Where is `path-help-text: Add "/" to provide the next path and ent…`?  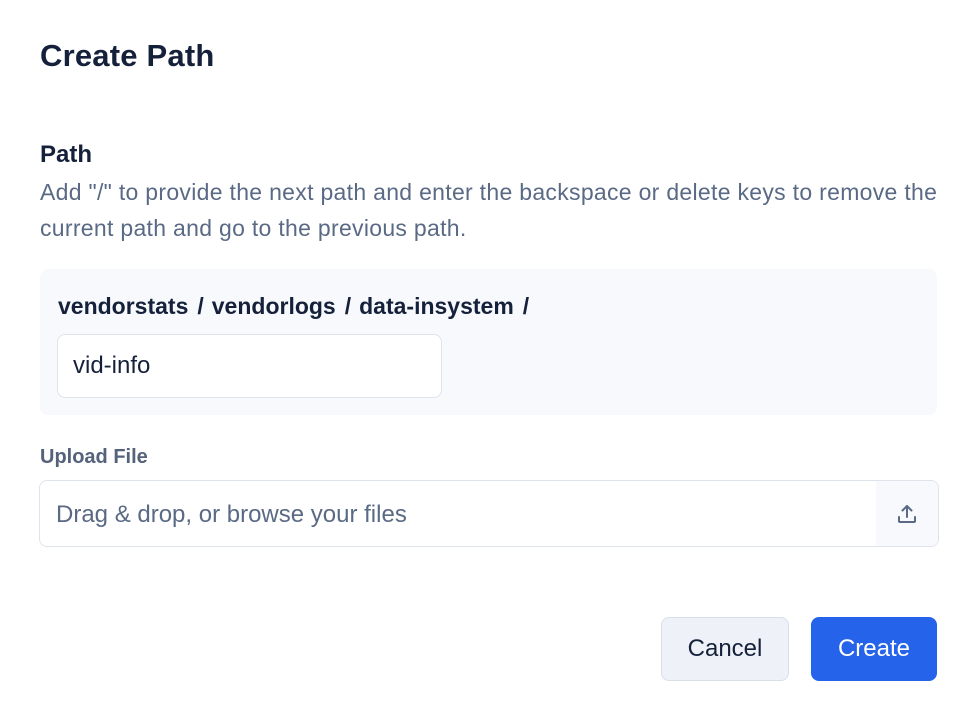
path-help-text: Add "/" to provide the next path and ent… is located at coordinates (489, 210).